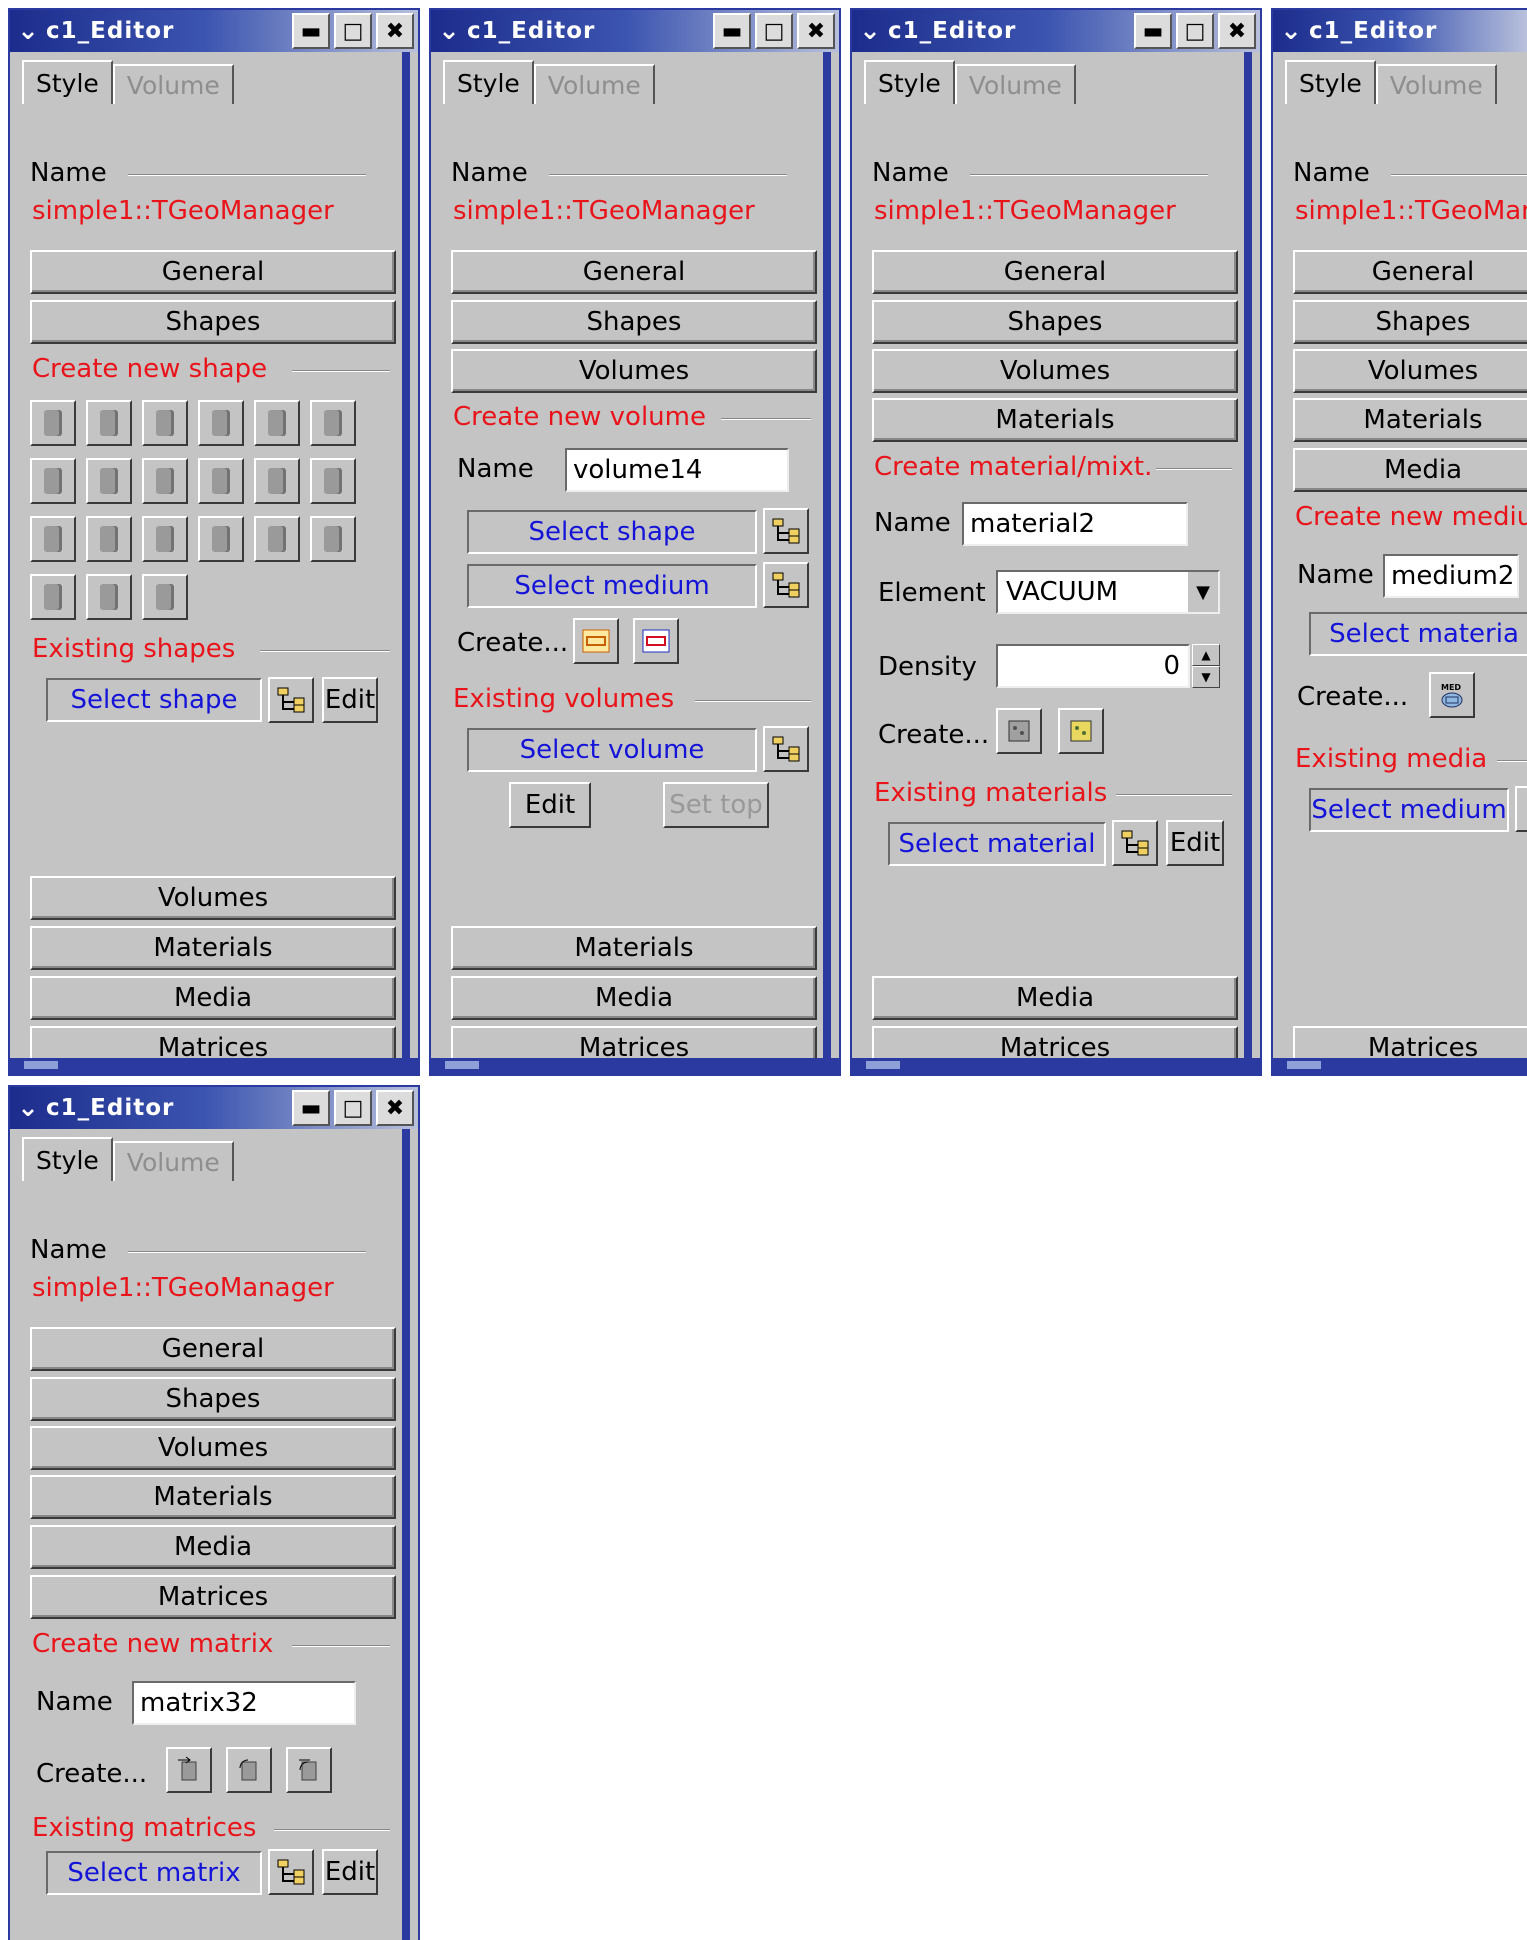 This screenshot has height=1940, width=1527. Describe the element at coordinates (1451, 576) in the screenshot. I see `medium-name-field: medium2` at that location.